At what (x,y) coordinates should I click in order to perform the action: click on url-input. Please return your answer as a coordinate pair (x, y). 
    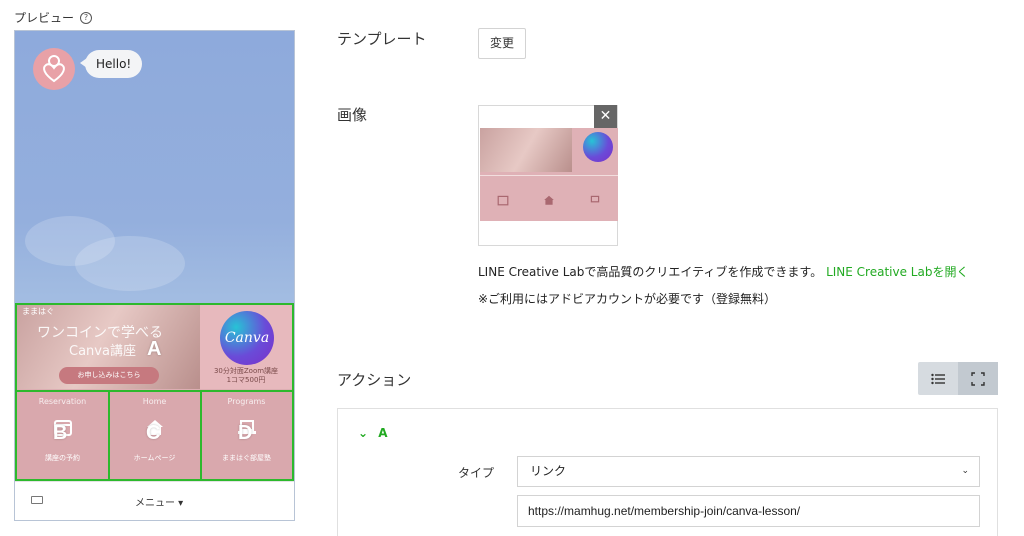
    Looking at the image, I should click on (748, 511).